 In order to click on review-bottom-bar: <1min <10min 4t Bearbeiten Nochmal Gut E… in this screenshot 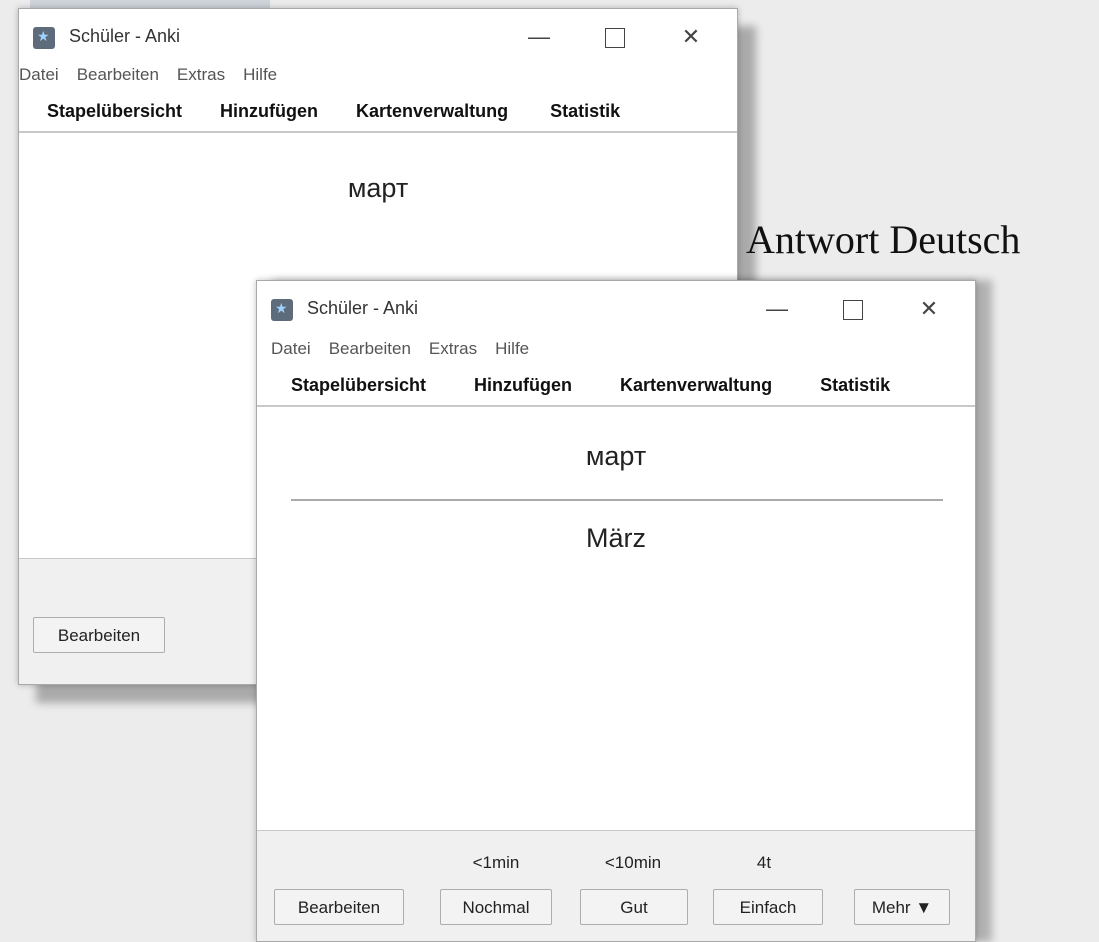, I will do `click(616, 885)`.